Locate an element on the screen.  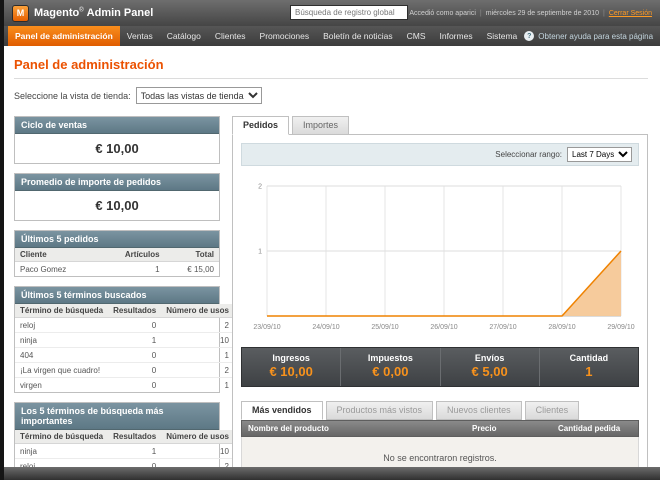
nav-item-informes: Informes is located at coordinates (456, 36).